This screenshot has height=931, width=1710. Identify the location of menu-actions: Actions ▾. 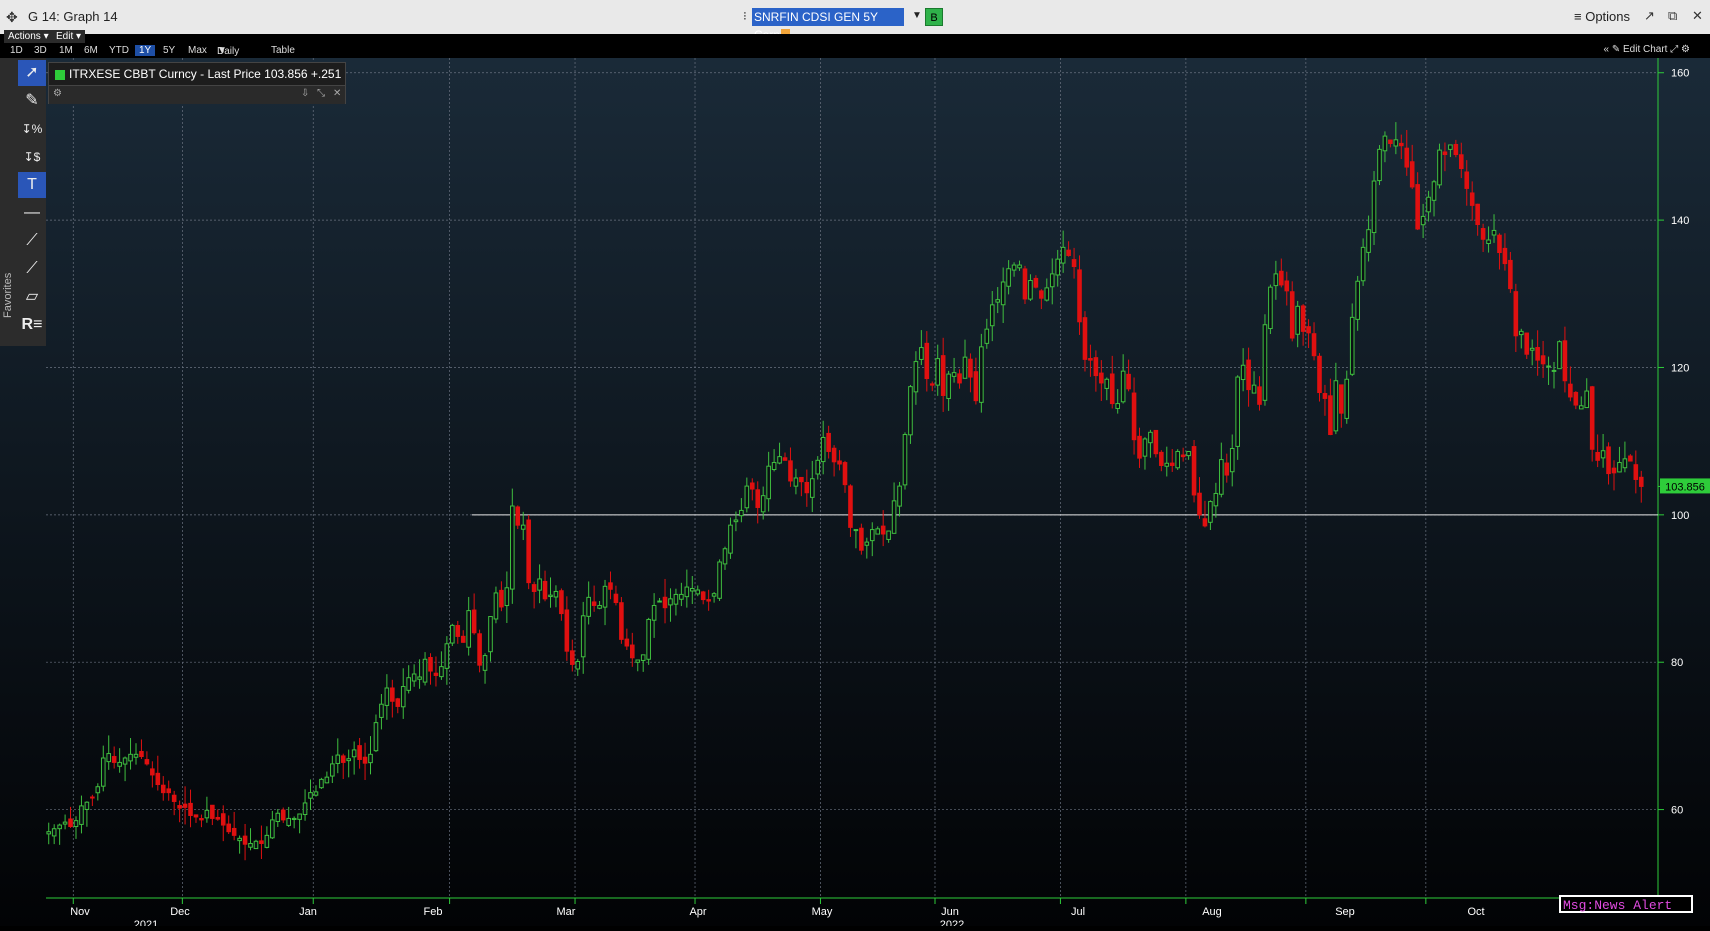
(28, 36).